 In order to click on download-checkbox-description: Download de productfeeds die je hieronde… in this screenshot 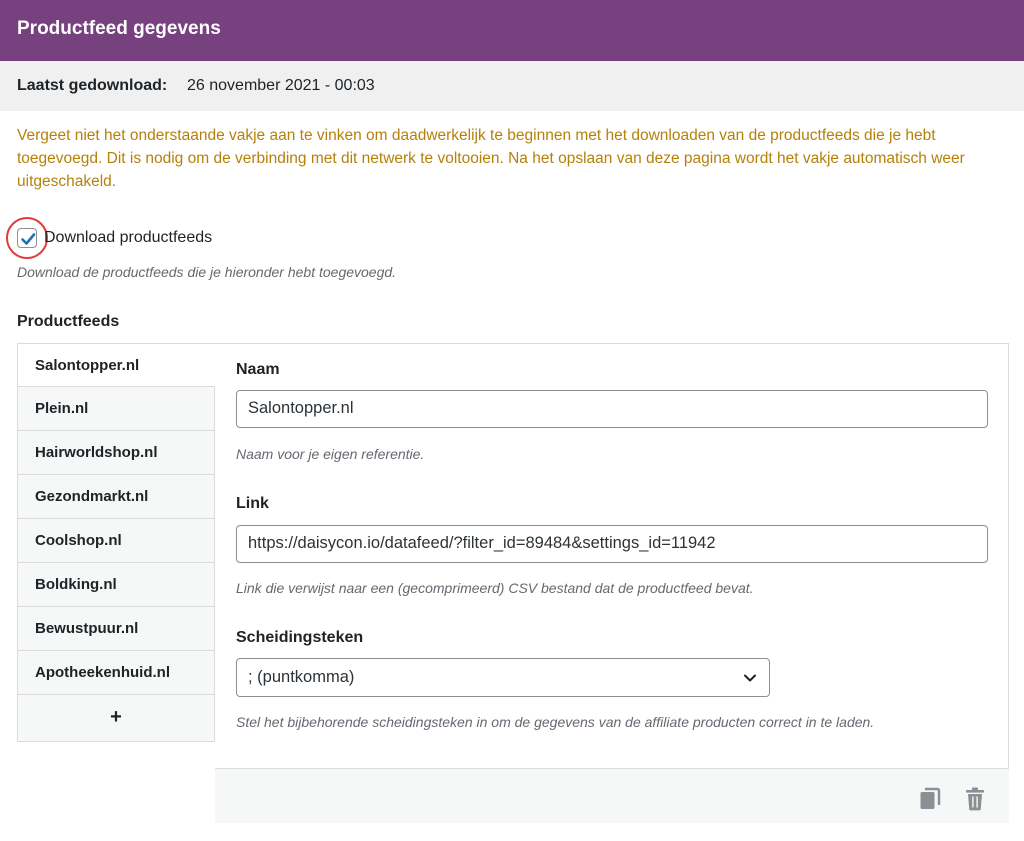, I will do `click(207, 272)`.